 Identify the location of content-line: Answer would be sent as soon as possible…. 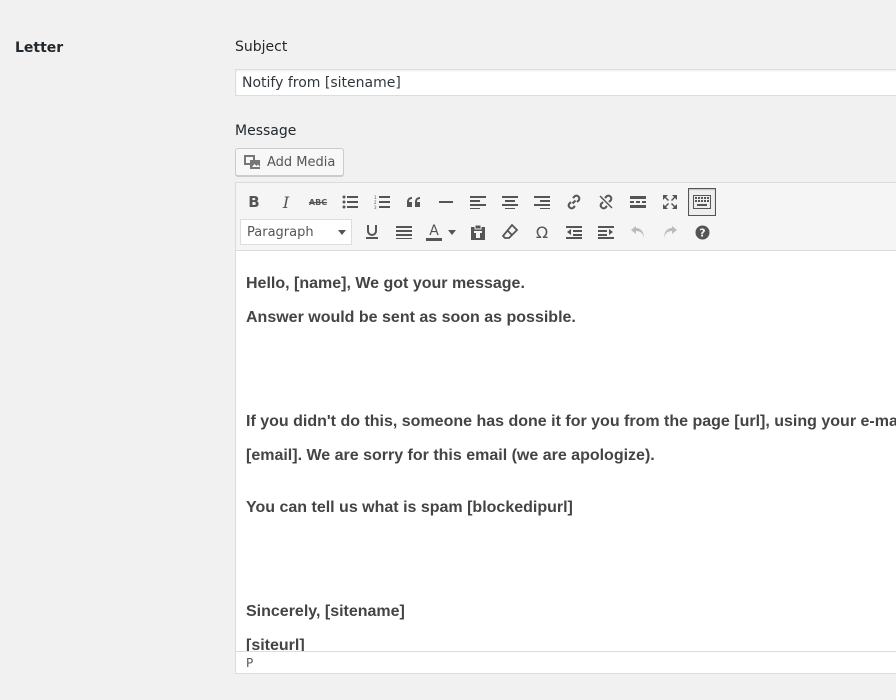
(411, 317).